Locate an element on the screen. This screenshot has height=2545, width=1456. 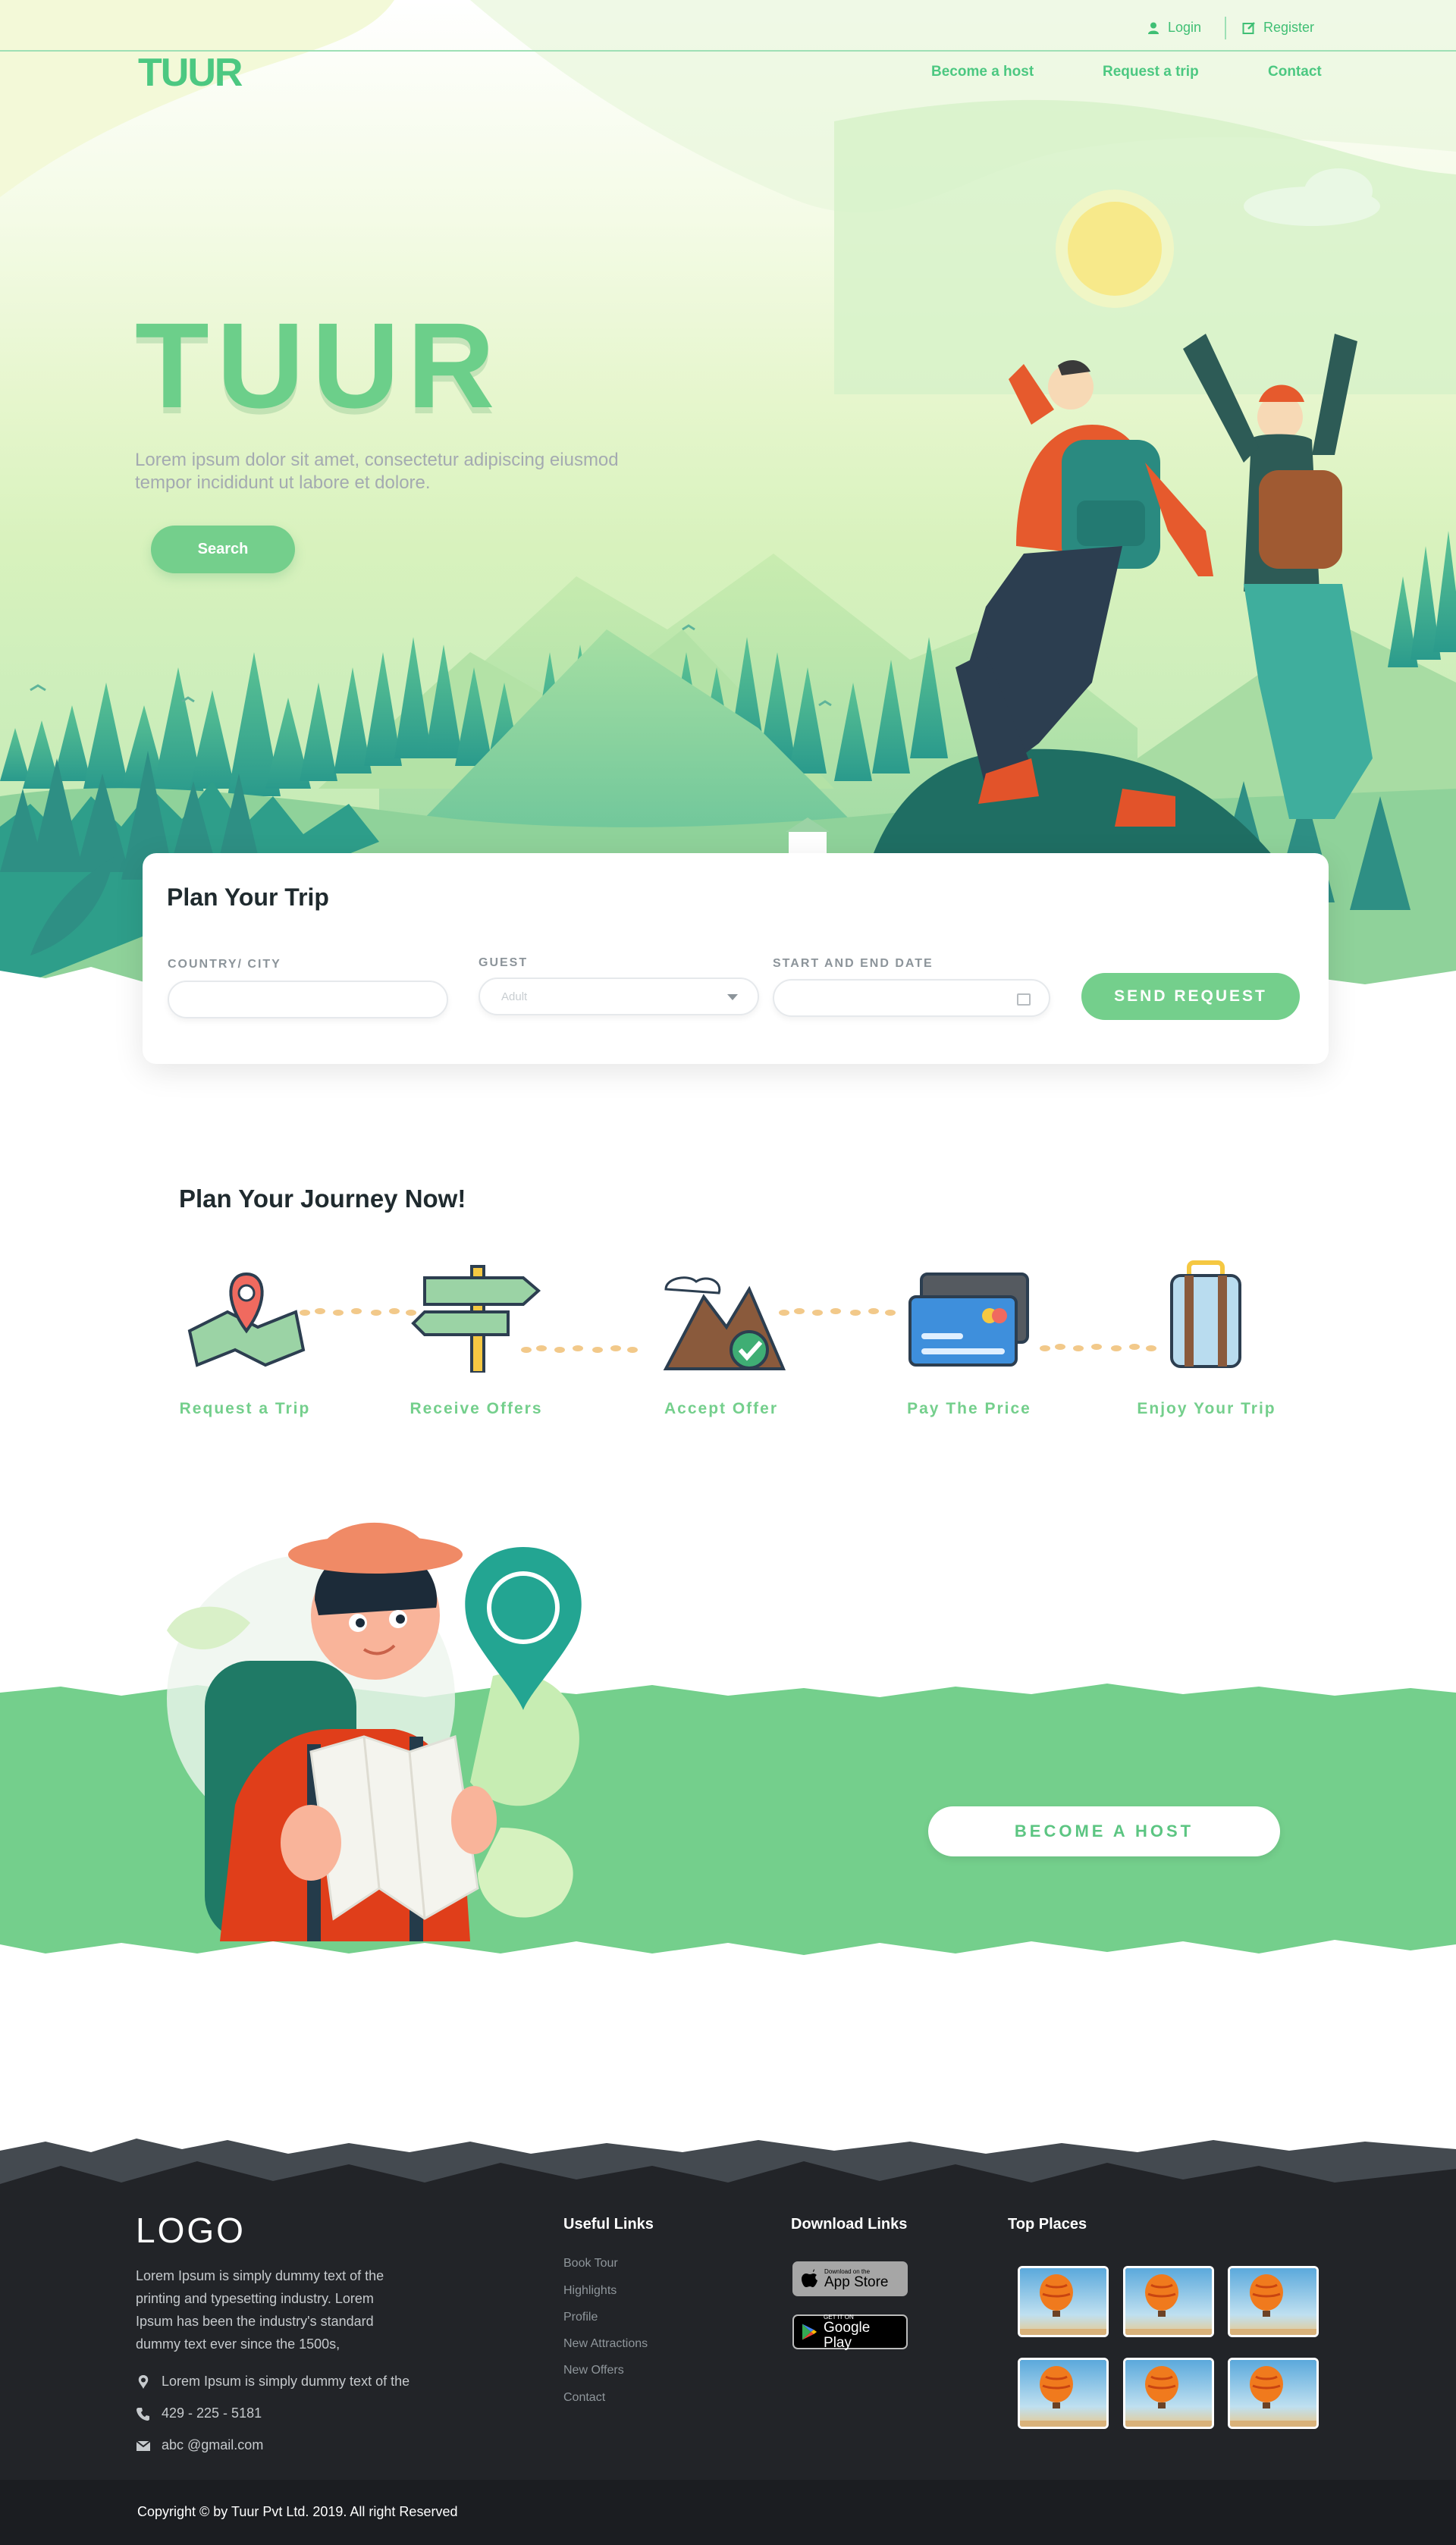
footer-phone: 429 - 225 - 5181 is located at coordinates (199, 2413).